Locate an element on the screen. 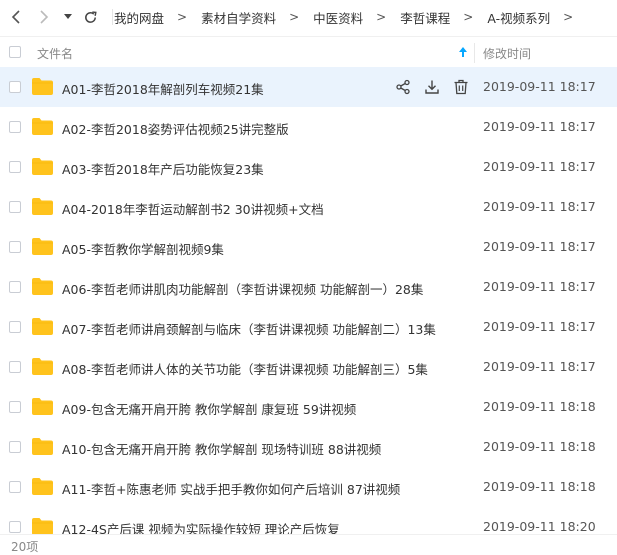  back-button is located at coordinates (16, 17).